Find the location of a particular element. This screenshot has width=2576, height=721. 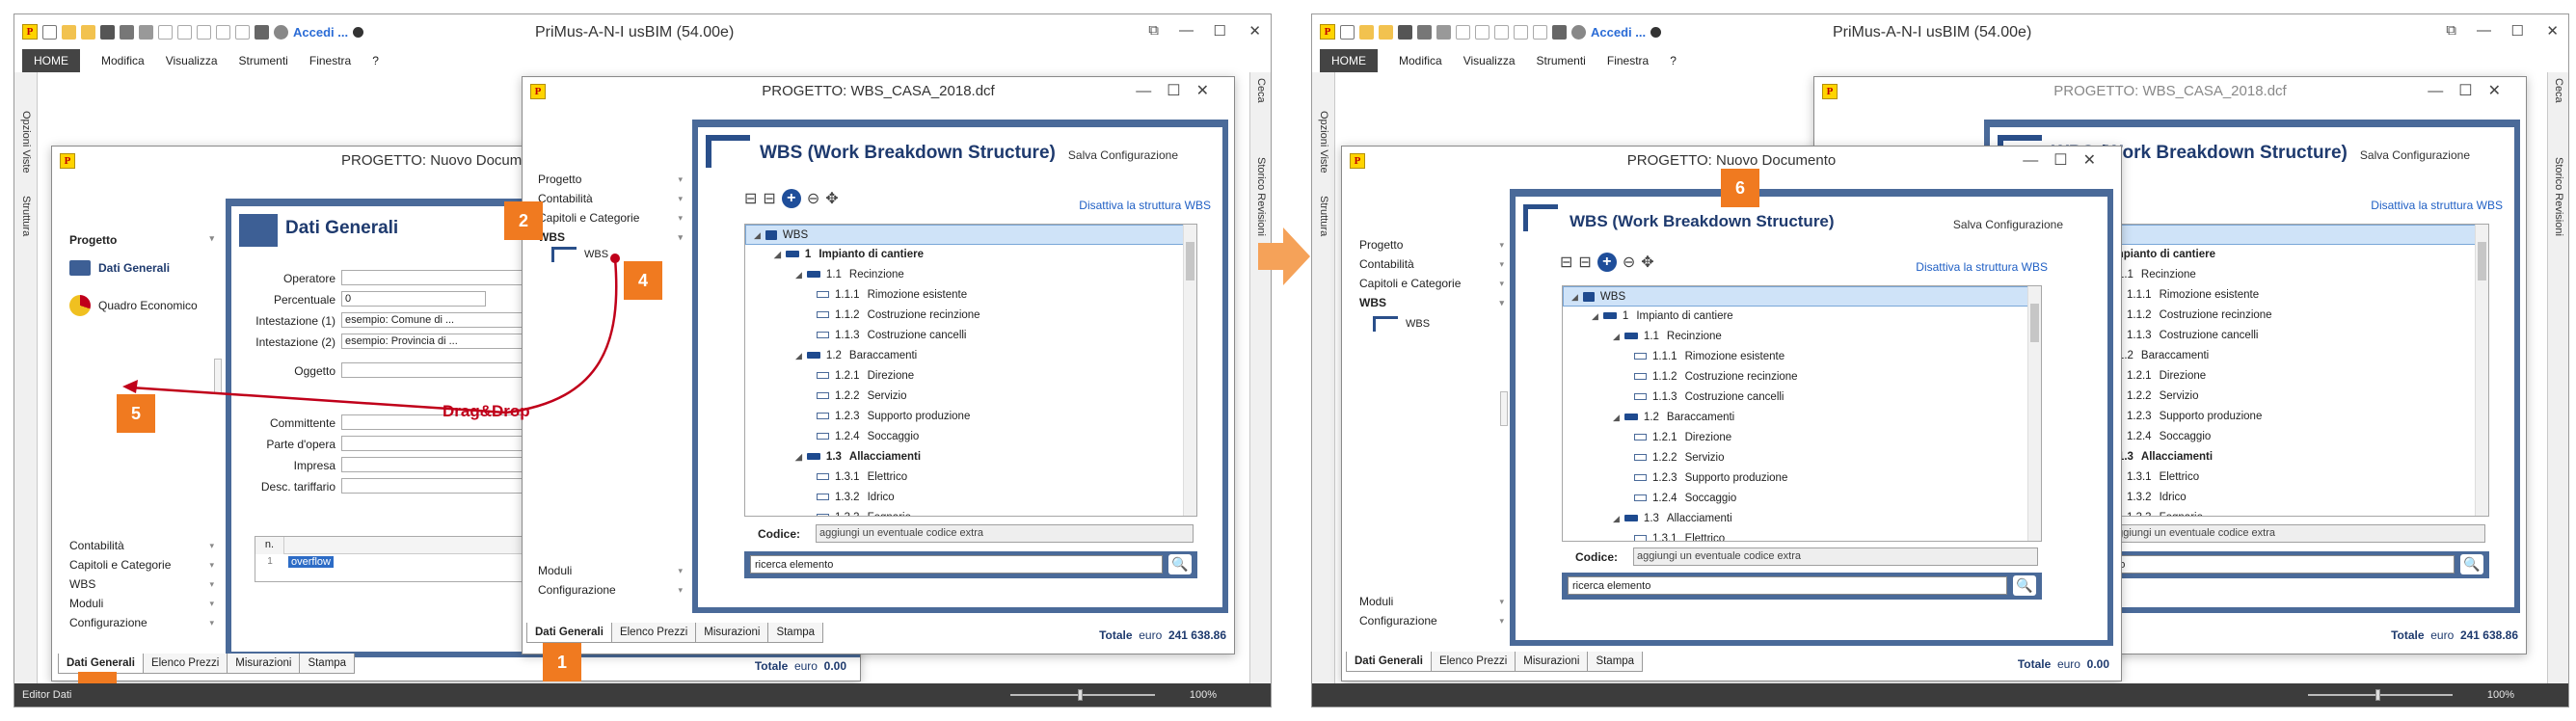

tree-node: 1.1.2 Costruzione recinzione is located at coordinates (1802, 377).